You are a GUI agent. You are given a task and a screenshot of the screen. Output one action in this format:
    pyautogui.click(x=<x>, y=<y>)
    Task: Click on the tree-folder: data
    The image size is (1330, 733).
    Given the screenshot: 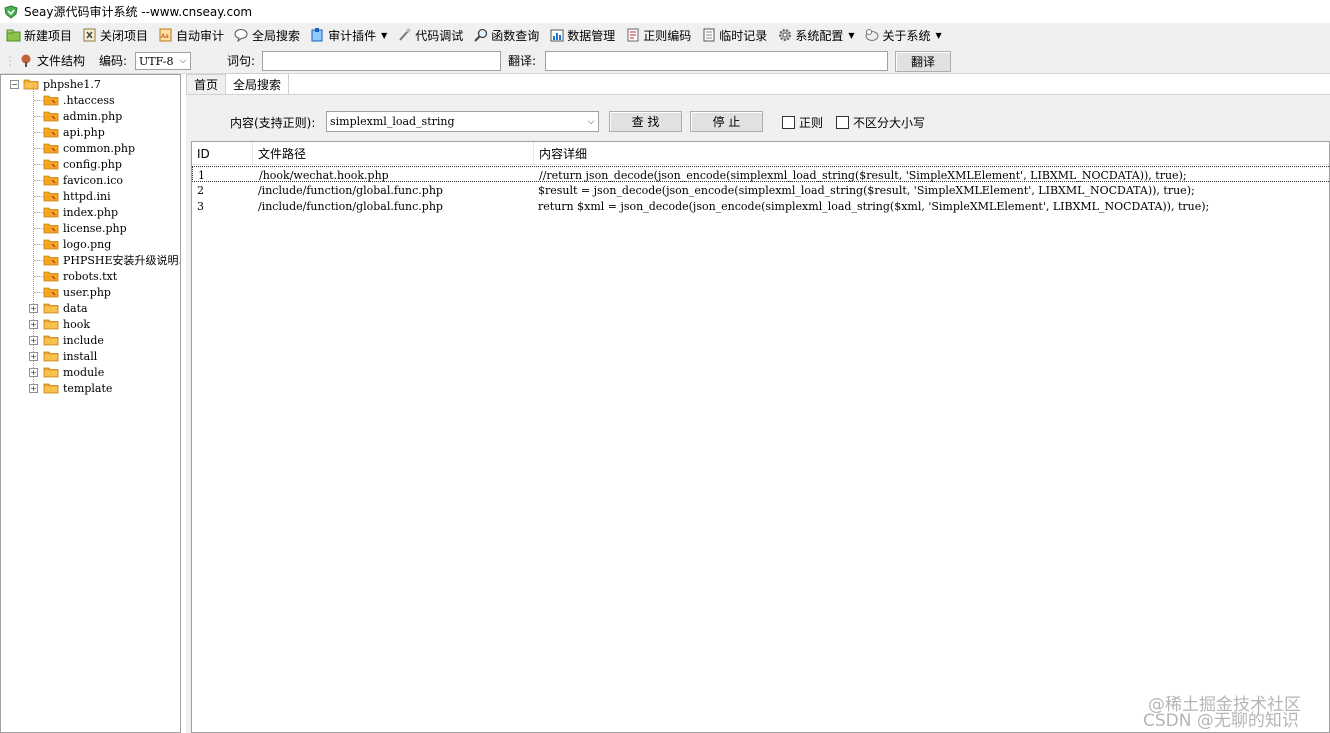 What is the action you would take?
    pyautogui.click(x=65, y=308)
    